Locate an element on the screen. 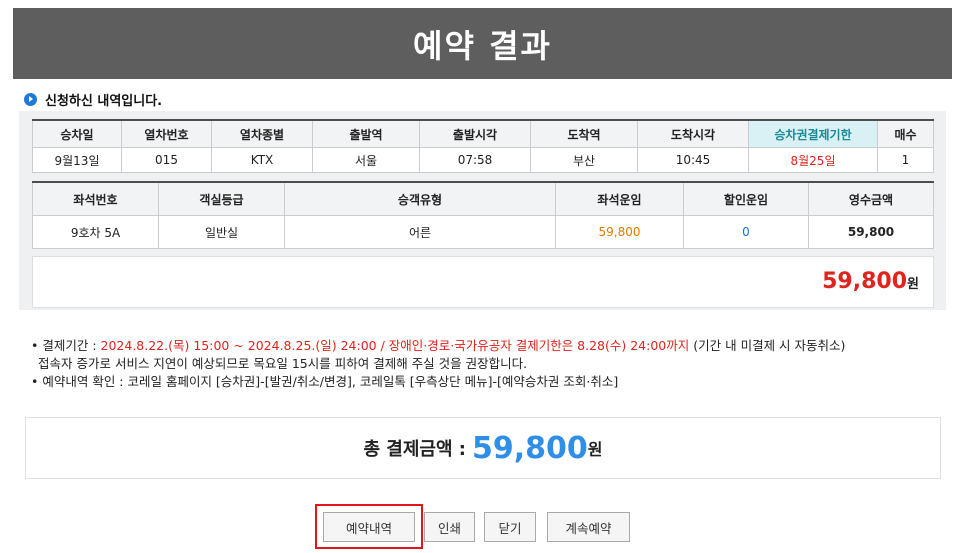  reservation-history-button: 예약내역 is located at coordinates (369, 527).